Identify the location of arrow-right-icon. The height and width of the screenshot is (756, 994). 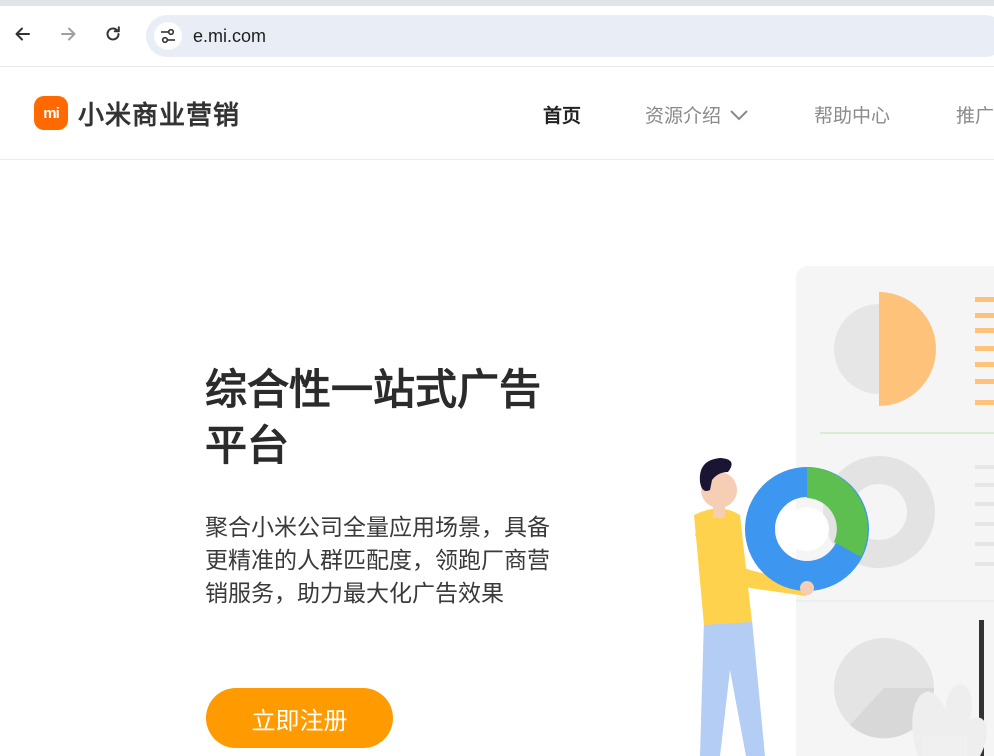
(68, 34).